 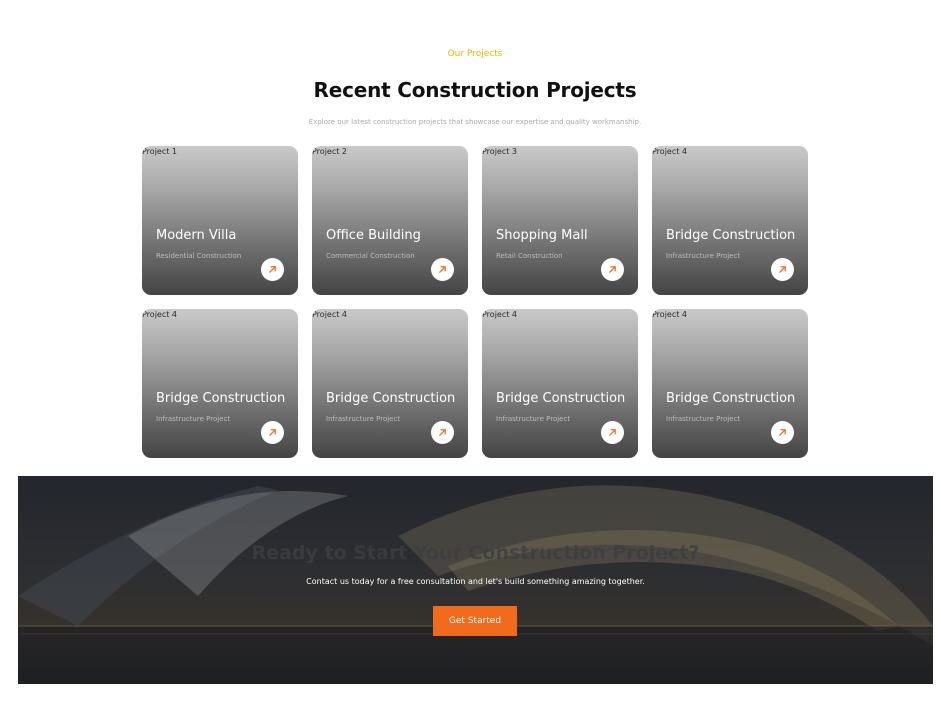 What do you see at coordinates (199, 256) in the screenshot?
I see `project-type: Residential Construction` at bounding box center [199, 256].